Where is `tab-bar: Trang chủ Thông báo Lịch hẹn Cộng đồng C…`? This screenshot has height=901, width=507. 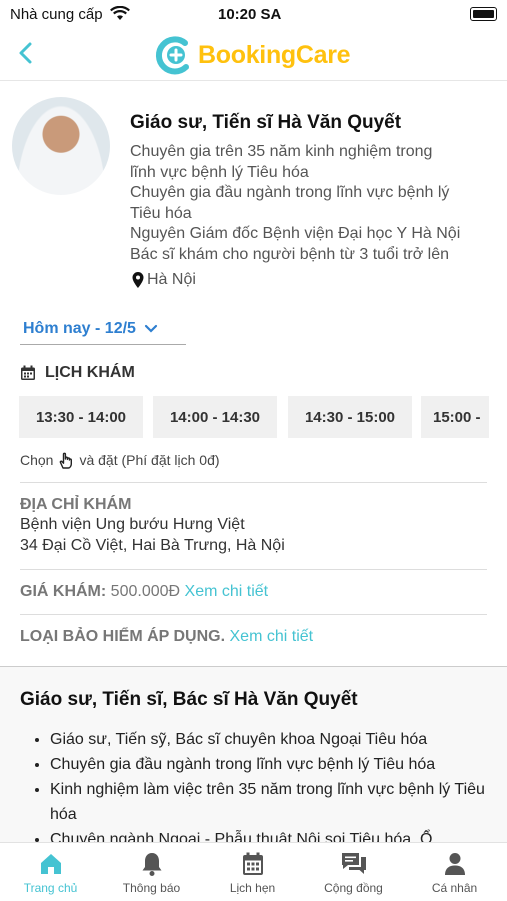 tab-bar: Trang chủ Thông báo Lịch hẹn Cộng đồng C… is located at coordinates (253, 871).